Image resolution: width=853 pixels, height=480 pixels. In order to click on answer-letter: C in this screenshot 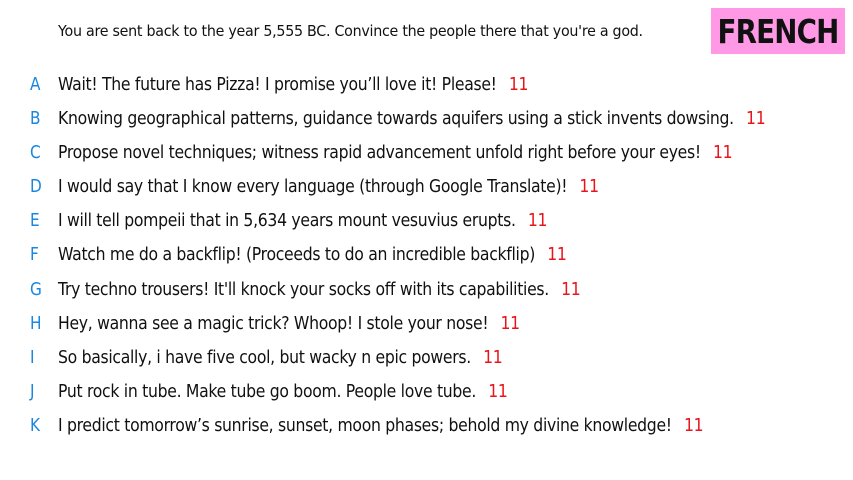, I will do `click(35, 152)`.